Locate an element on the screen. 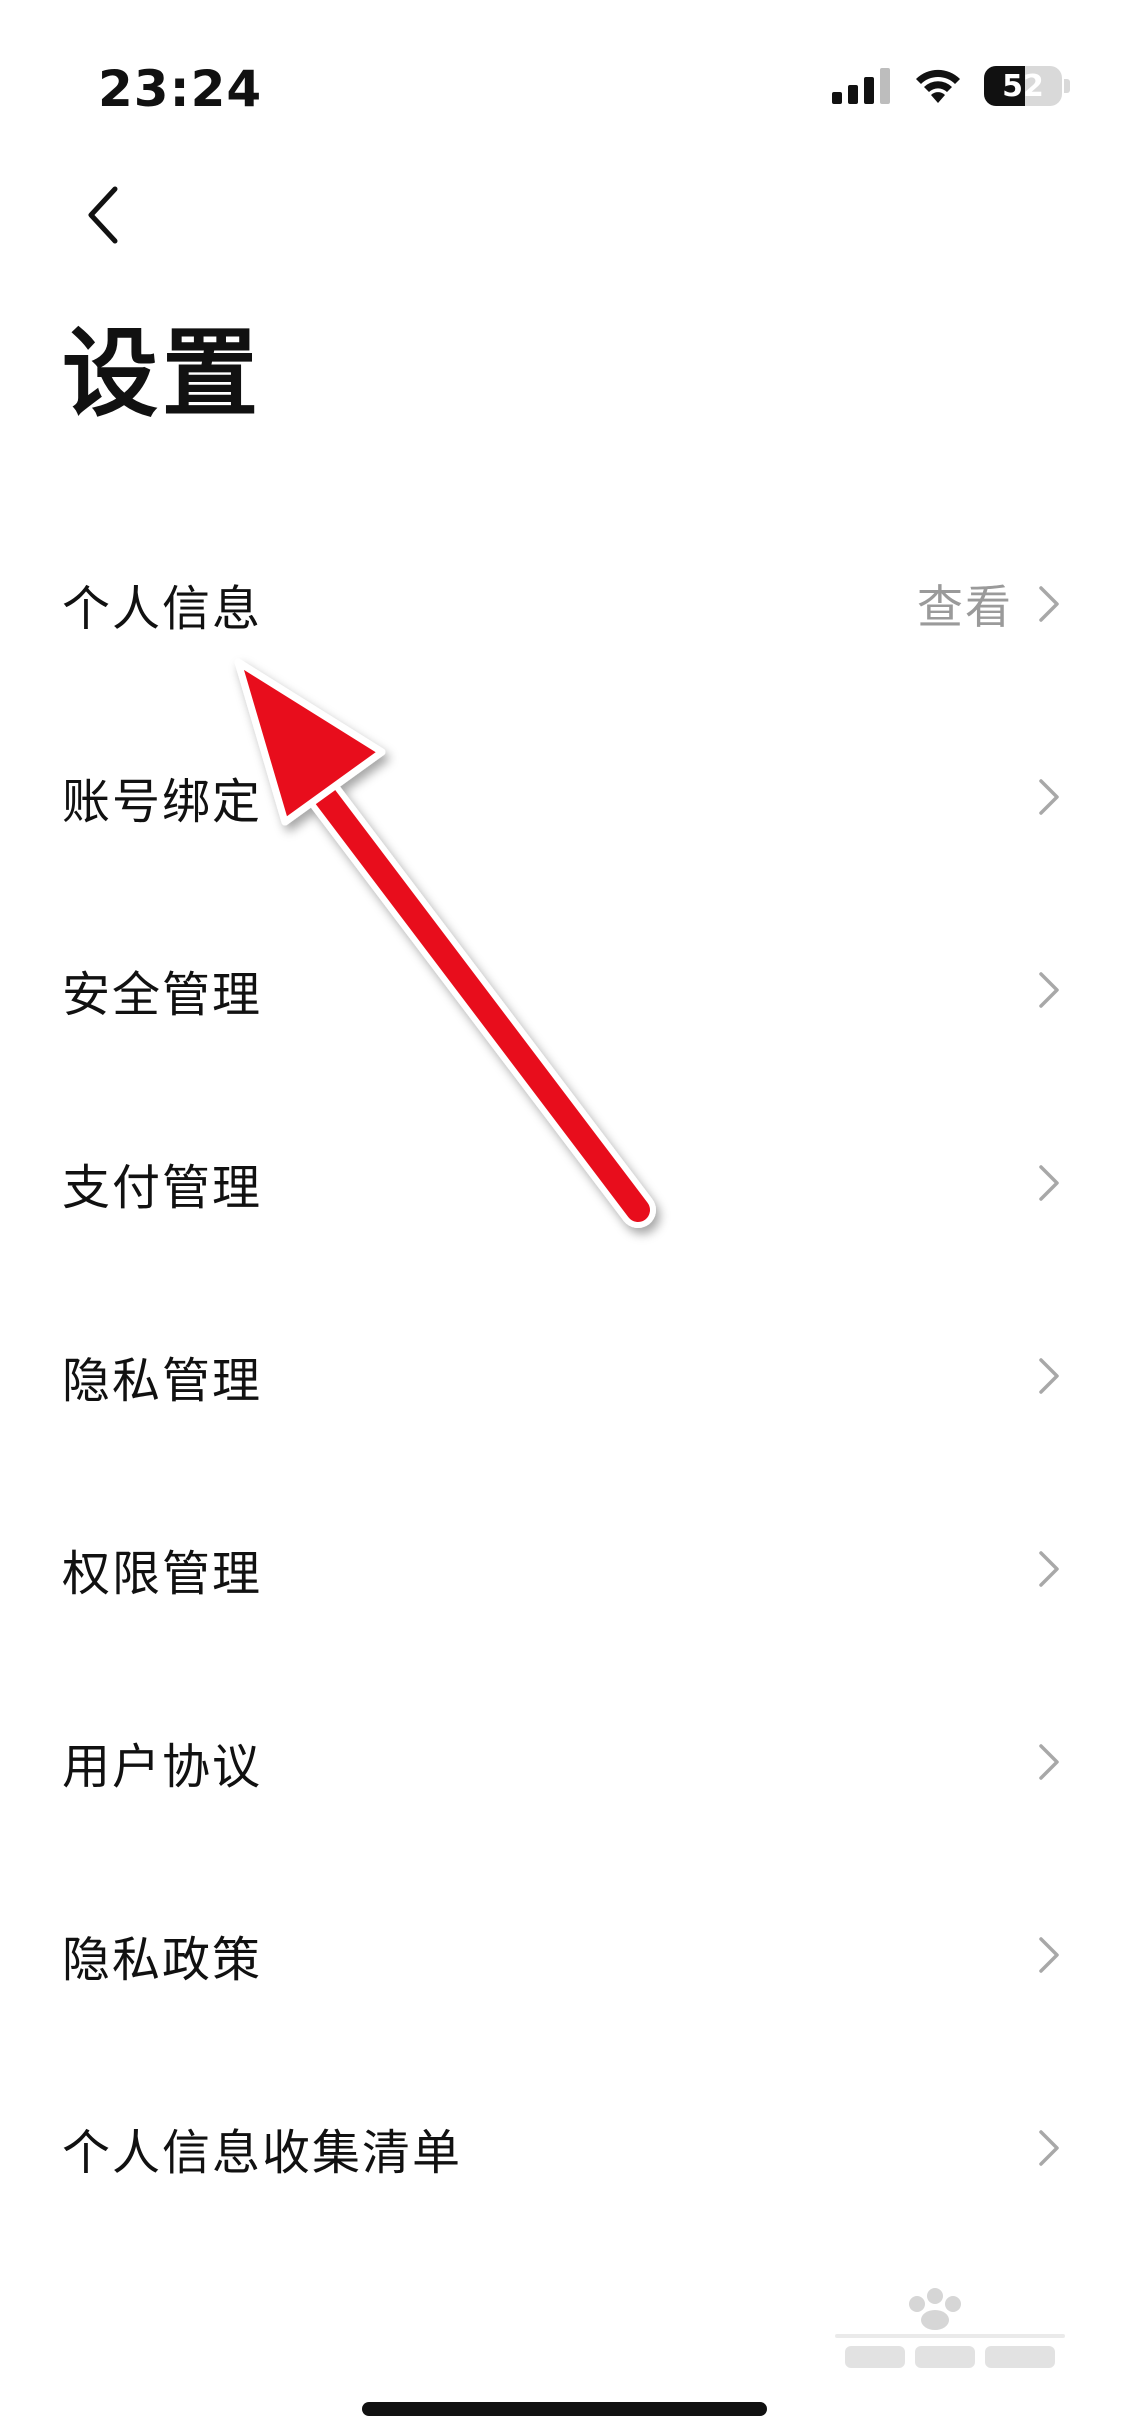 This screenshot has width=1125, height=2436. settings-item-label: 隐私政策 is located at coordinates (162, 1959).